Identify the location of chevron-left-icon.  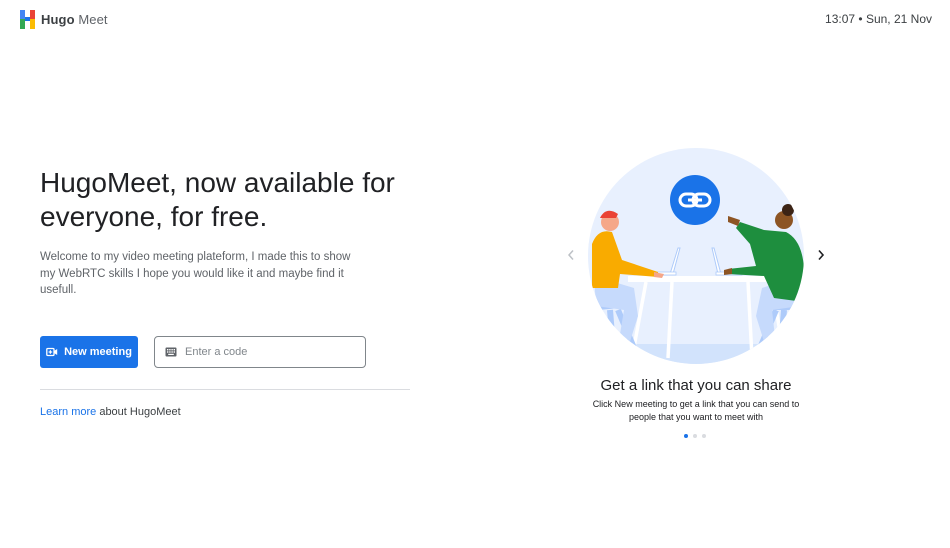
(570, 255).